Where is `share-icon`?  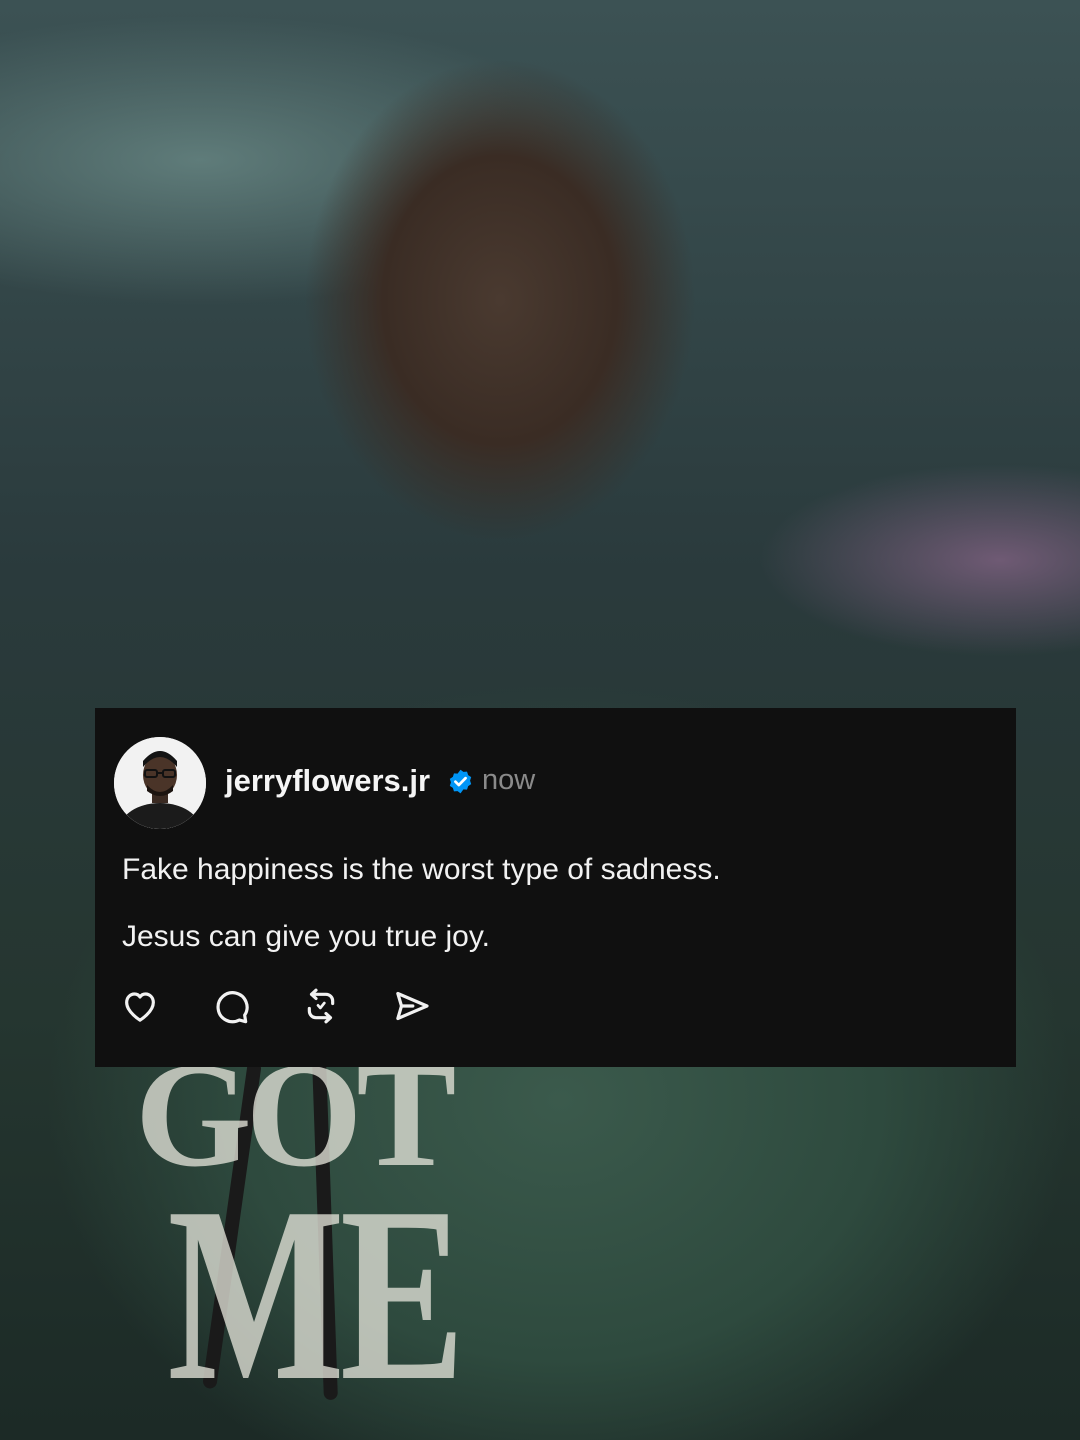
share-icon is located at coordinates (412, 1006).